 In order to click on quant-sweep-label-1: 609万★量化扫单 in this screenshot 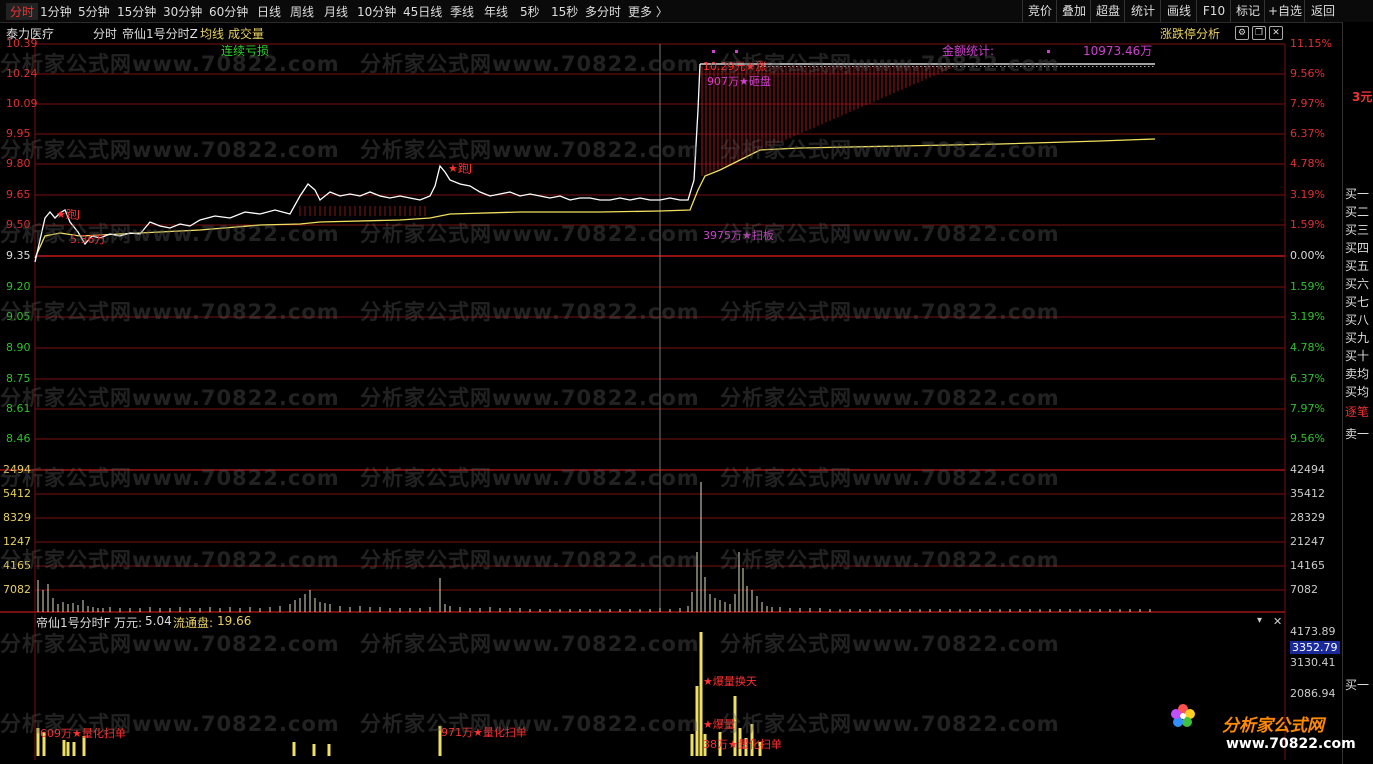, I will do `click(83, 733)`.